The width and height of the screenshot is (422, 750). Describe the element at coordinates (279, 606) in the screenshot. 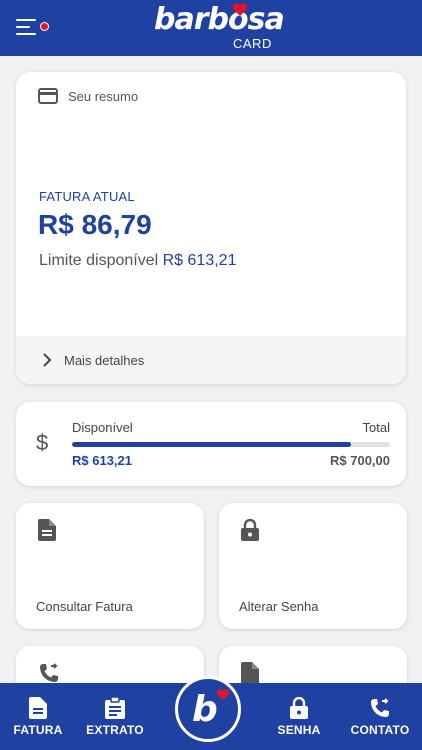

I see `change-password-label: Alterar Senha` at that location.